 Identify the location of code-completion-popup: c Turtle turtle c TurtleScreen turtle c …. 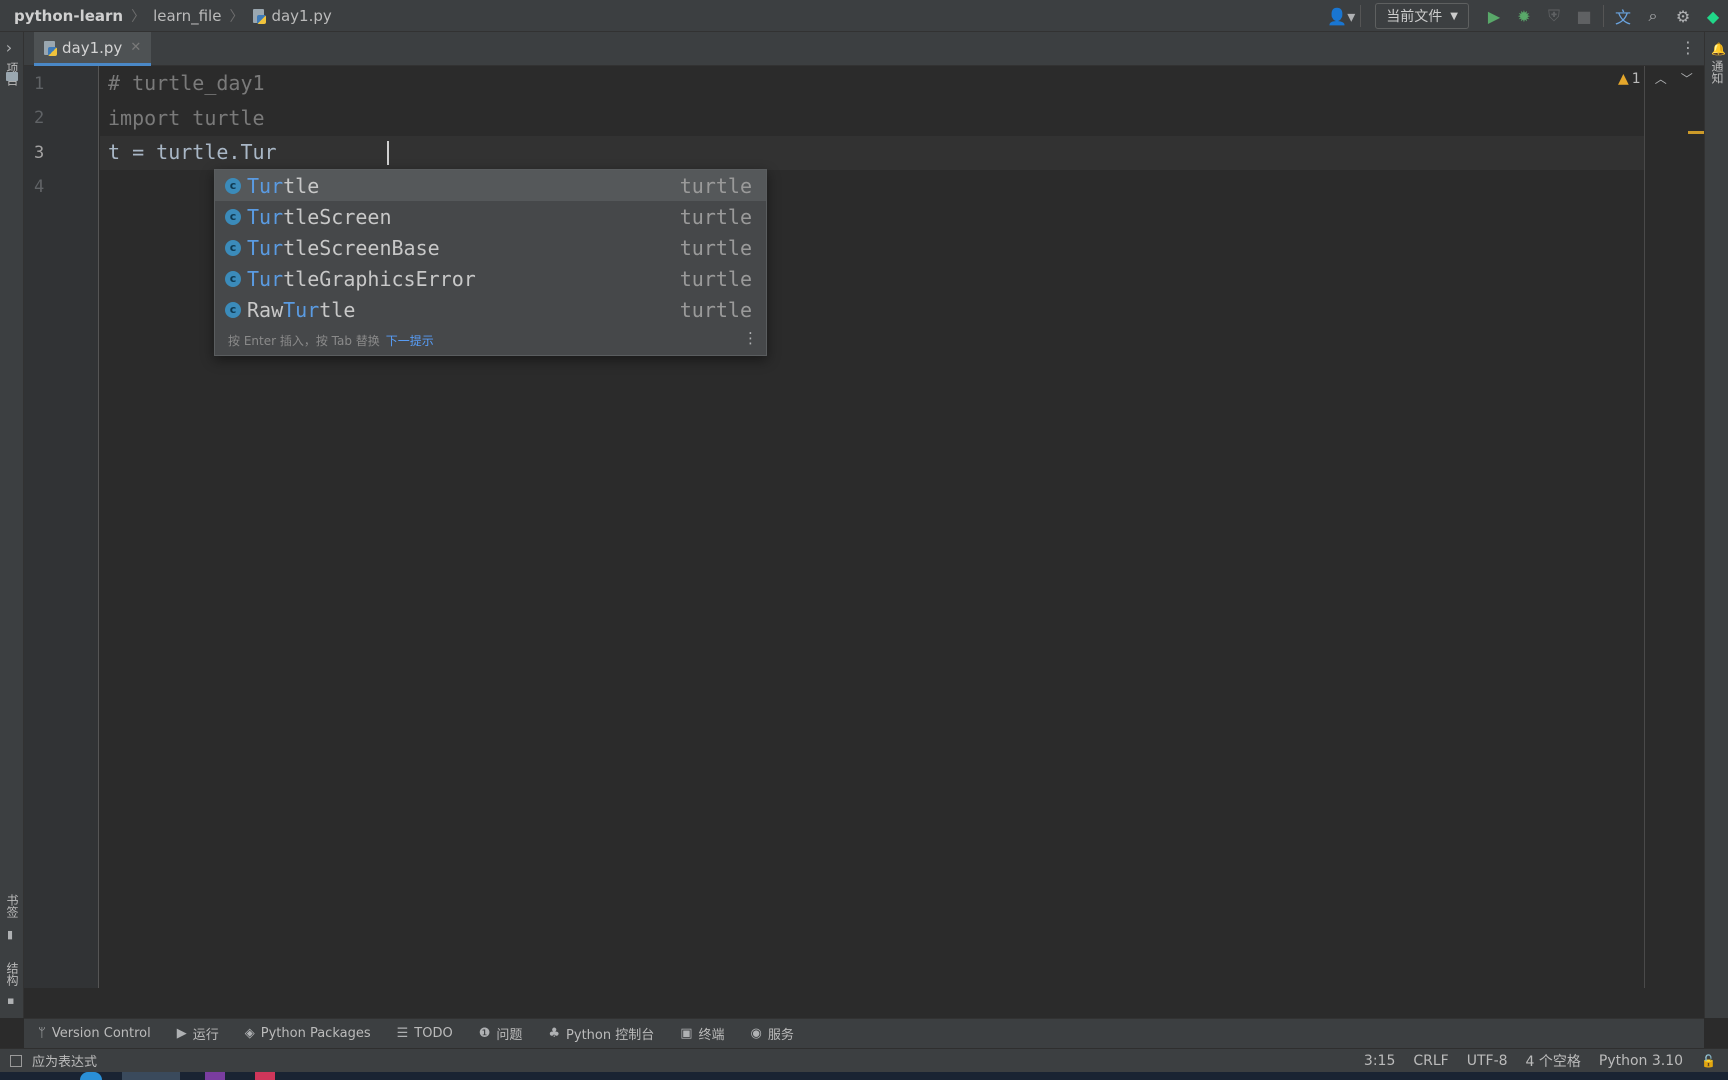
(490, 262).